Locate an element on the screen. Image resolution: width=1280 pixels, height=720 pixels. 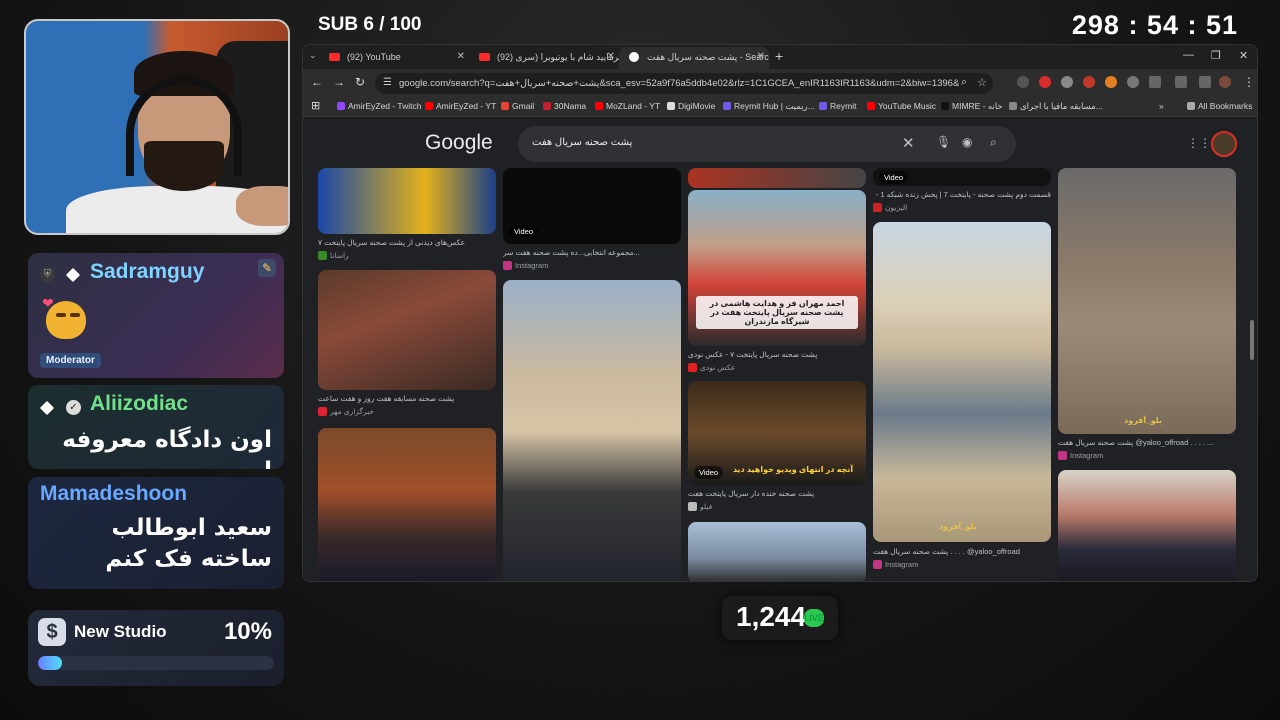
extensions-puzzle-icon is located at coordinates (1155, 82).